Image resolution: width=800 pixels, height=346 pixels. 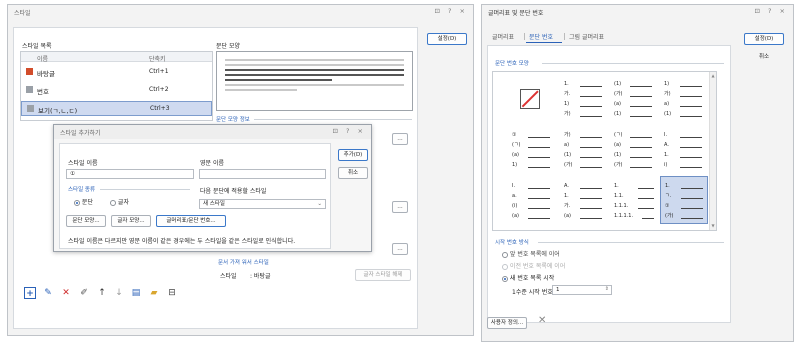 What do you see at coordinates (30, 108) in the screenshot?
I see `paragraph-style-icon` at bounding box center [30, 108].